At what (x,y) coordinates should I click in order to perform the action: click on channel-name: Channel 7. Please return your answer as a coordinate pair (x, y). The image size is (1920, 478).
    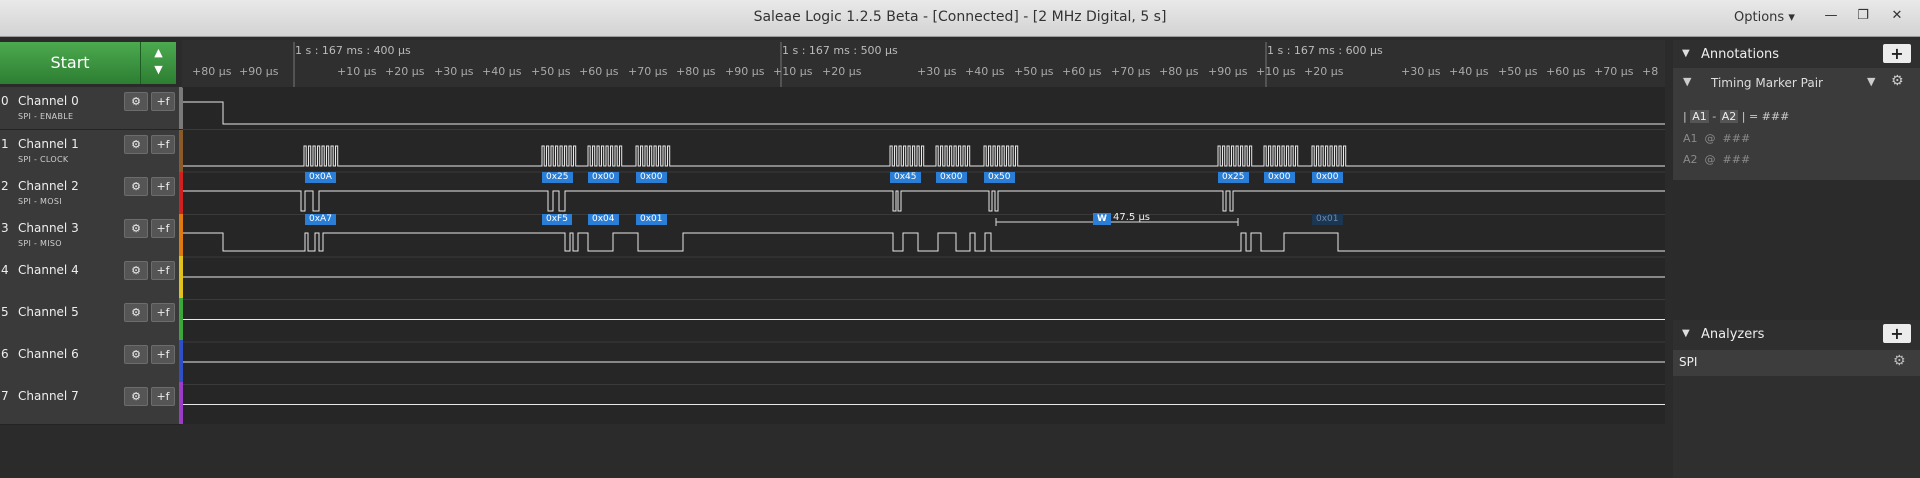
    Looking at the image, I should click on (48, 396).